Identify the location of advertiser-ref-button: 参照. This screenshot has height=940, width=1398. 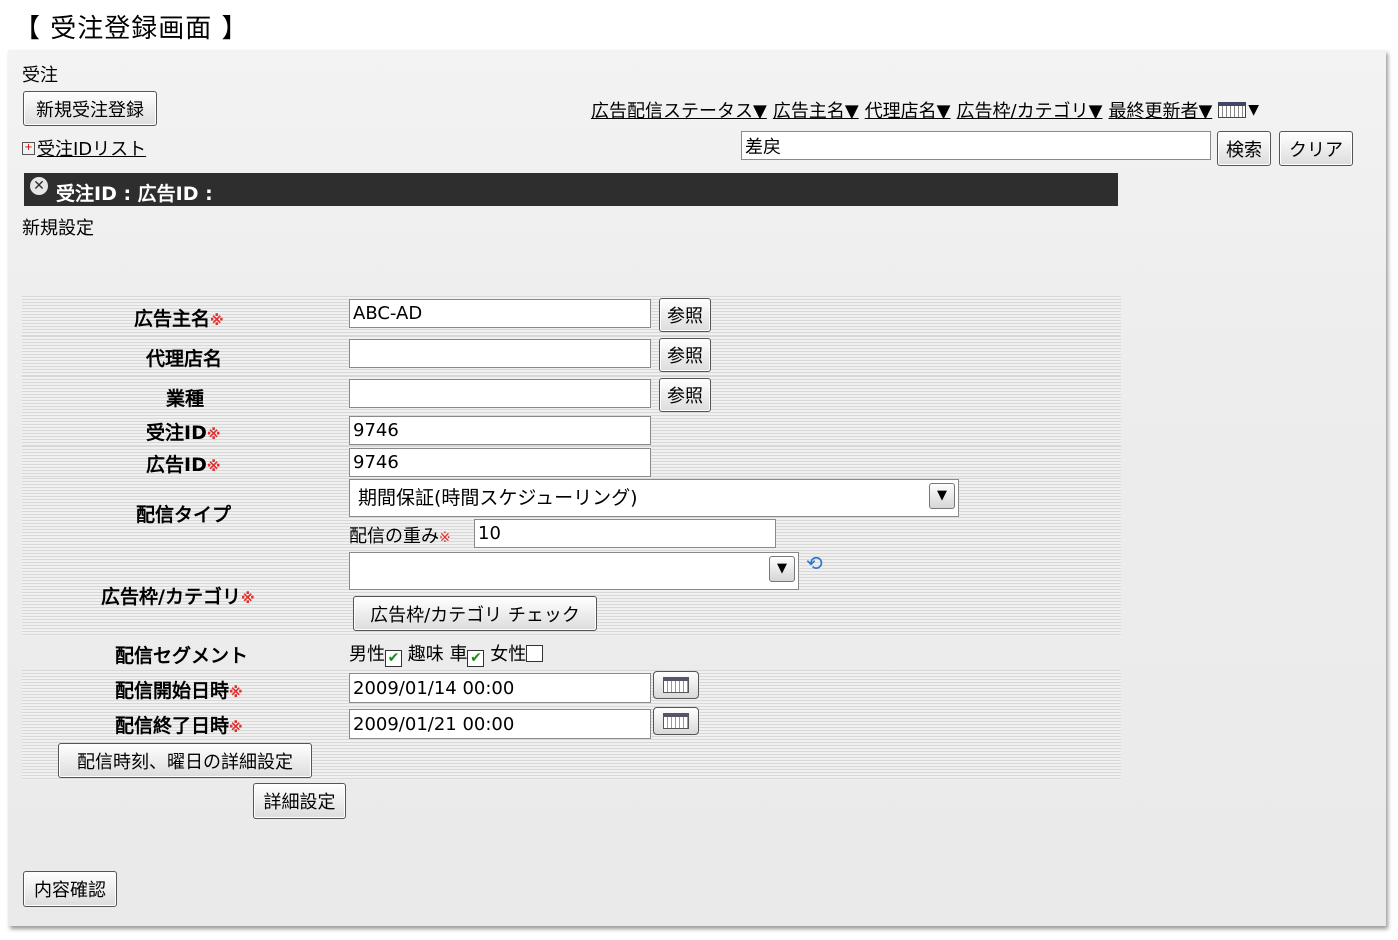
(685, 315).